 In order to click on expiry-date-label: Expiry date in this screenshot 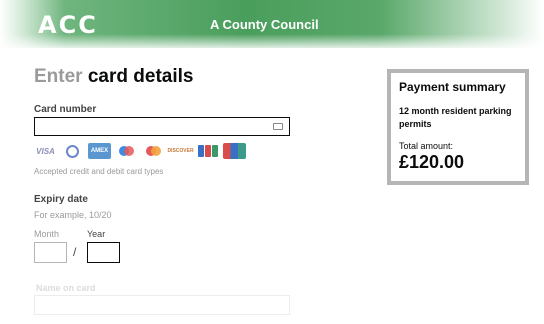, I will do `click(61, 199)`.